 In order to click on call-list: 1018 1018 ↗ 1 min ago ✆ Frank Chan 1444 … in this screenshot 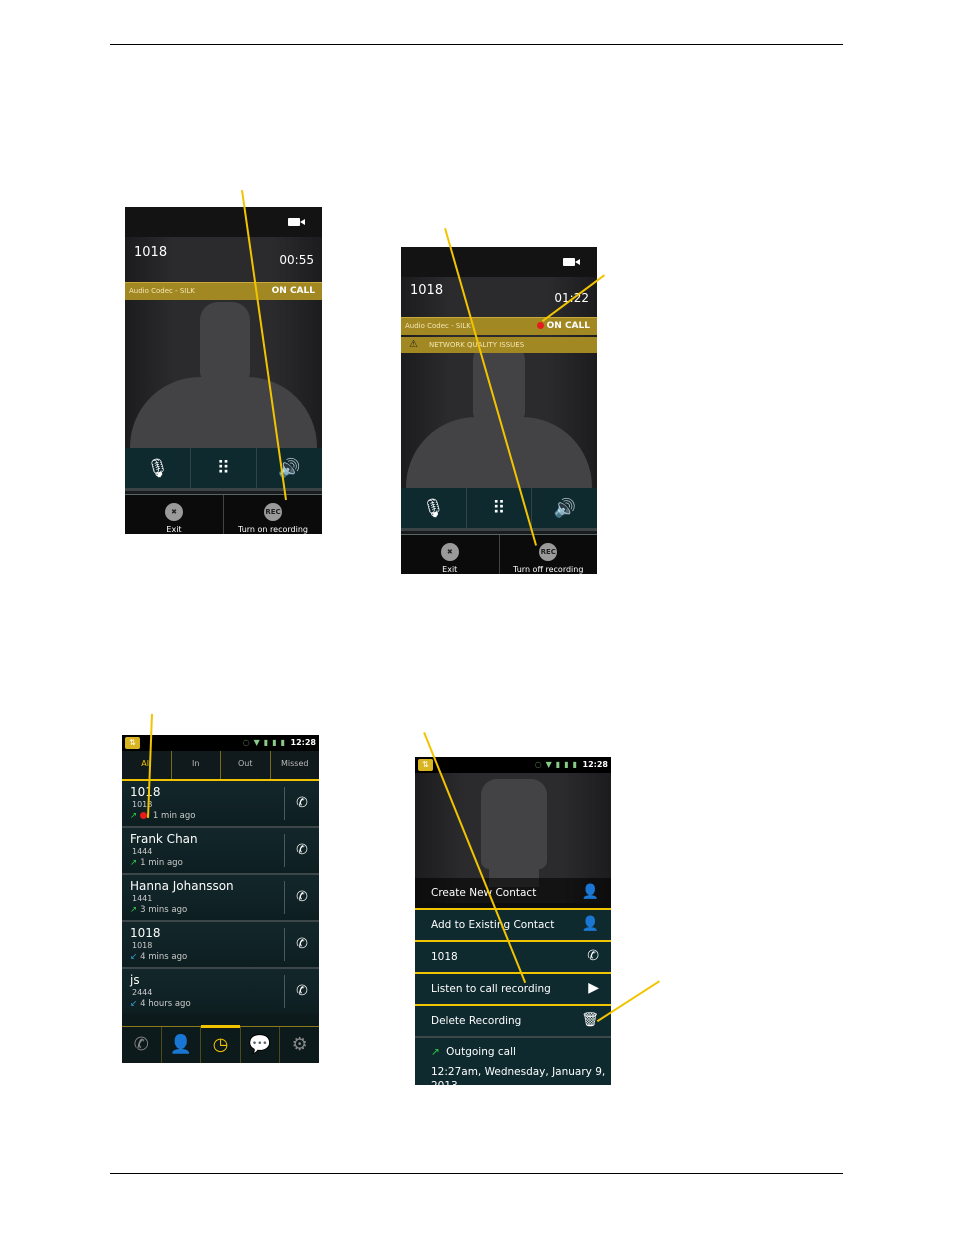, I will do `click(220, 897)`.